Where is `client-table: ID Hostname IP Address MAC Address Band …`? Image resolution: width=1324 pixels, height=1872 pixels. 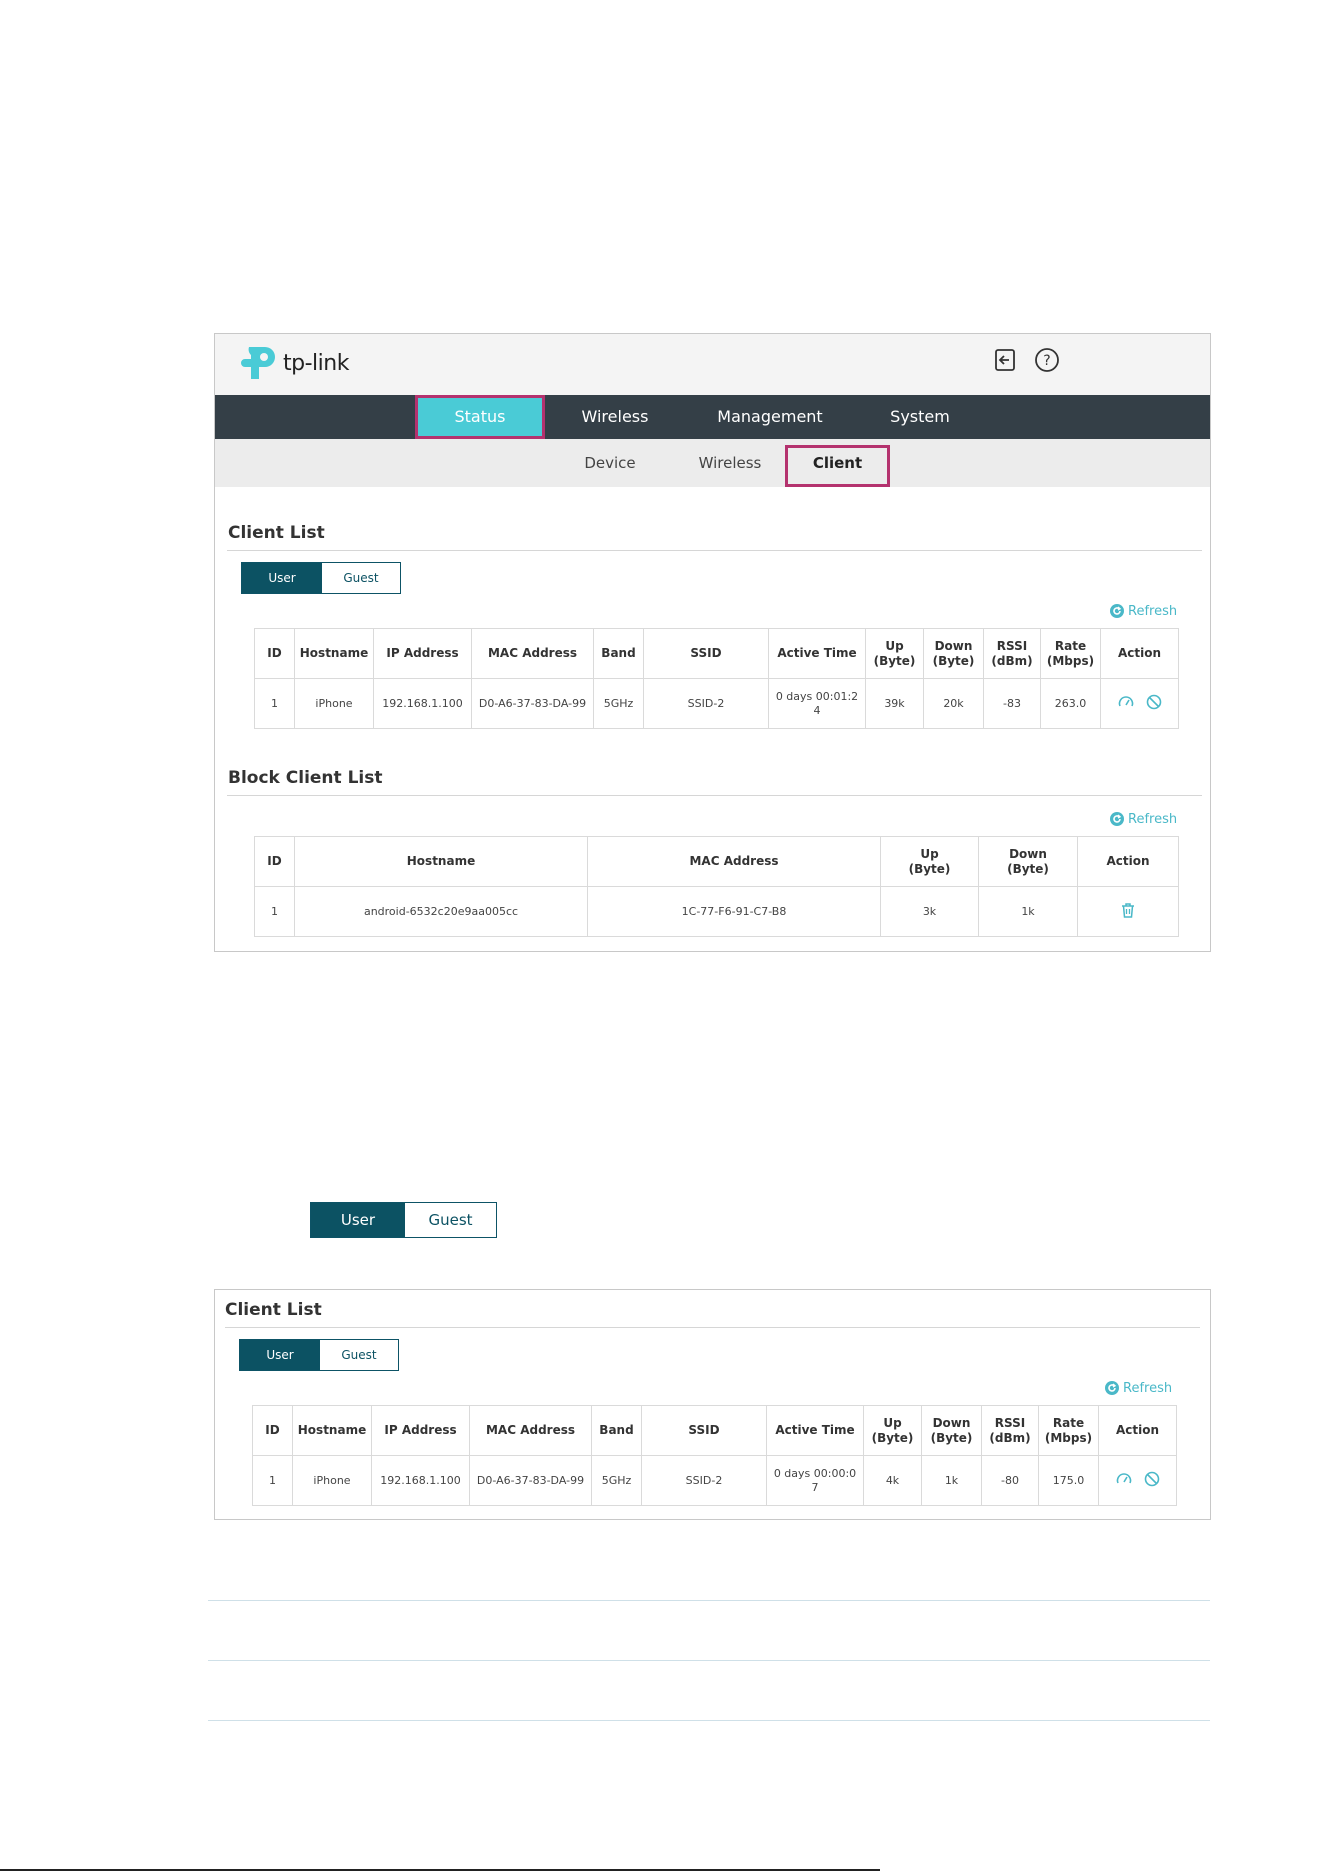 client-table: ID Hostname IP Address MAC Address Band … is located at coordinates (714, 1455).